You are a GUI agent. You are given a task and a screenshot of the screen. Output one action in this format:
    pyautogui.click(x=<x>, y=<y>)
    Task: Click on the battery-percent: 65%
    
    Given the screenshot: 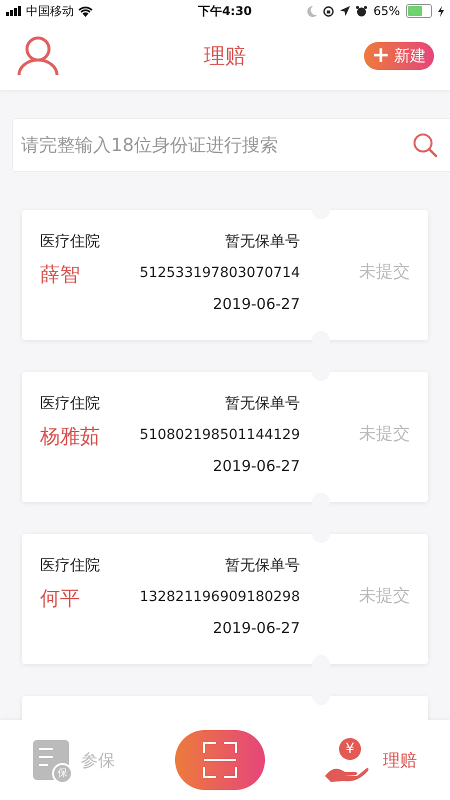 What is the action you would take?
    pyautogui.click(x=386, y=11)
    